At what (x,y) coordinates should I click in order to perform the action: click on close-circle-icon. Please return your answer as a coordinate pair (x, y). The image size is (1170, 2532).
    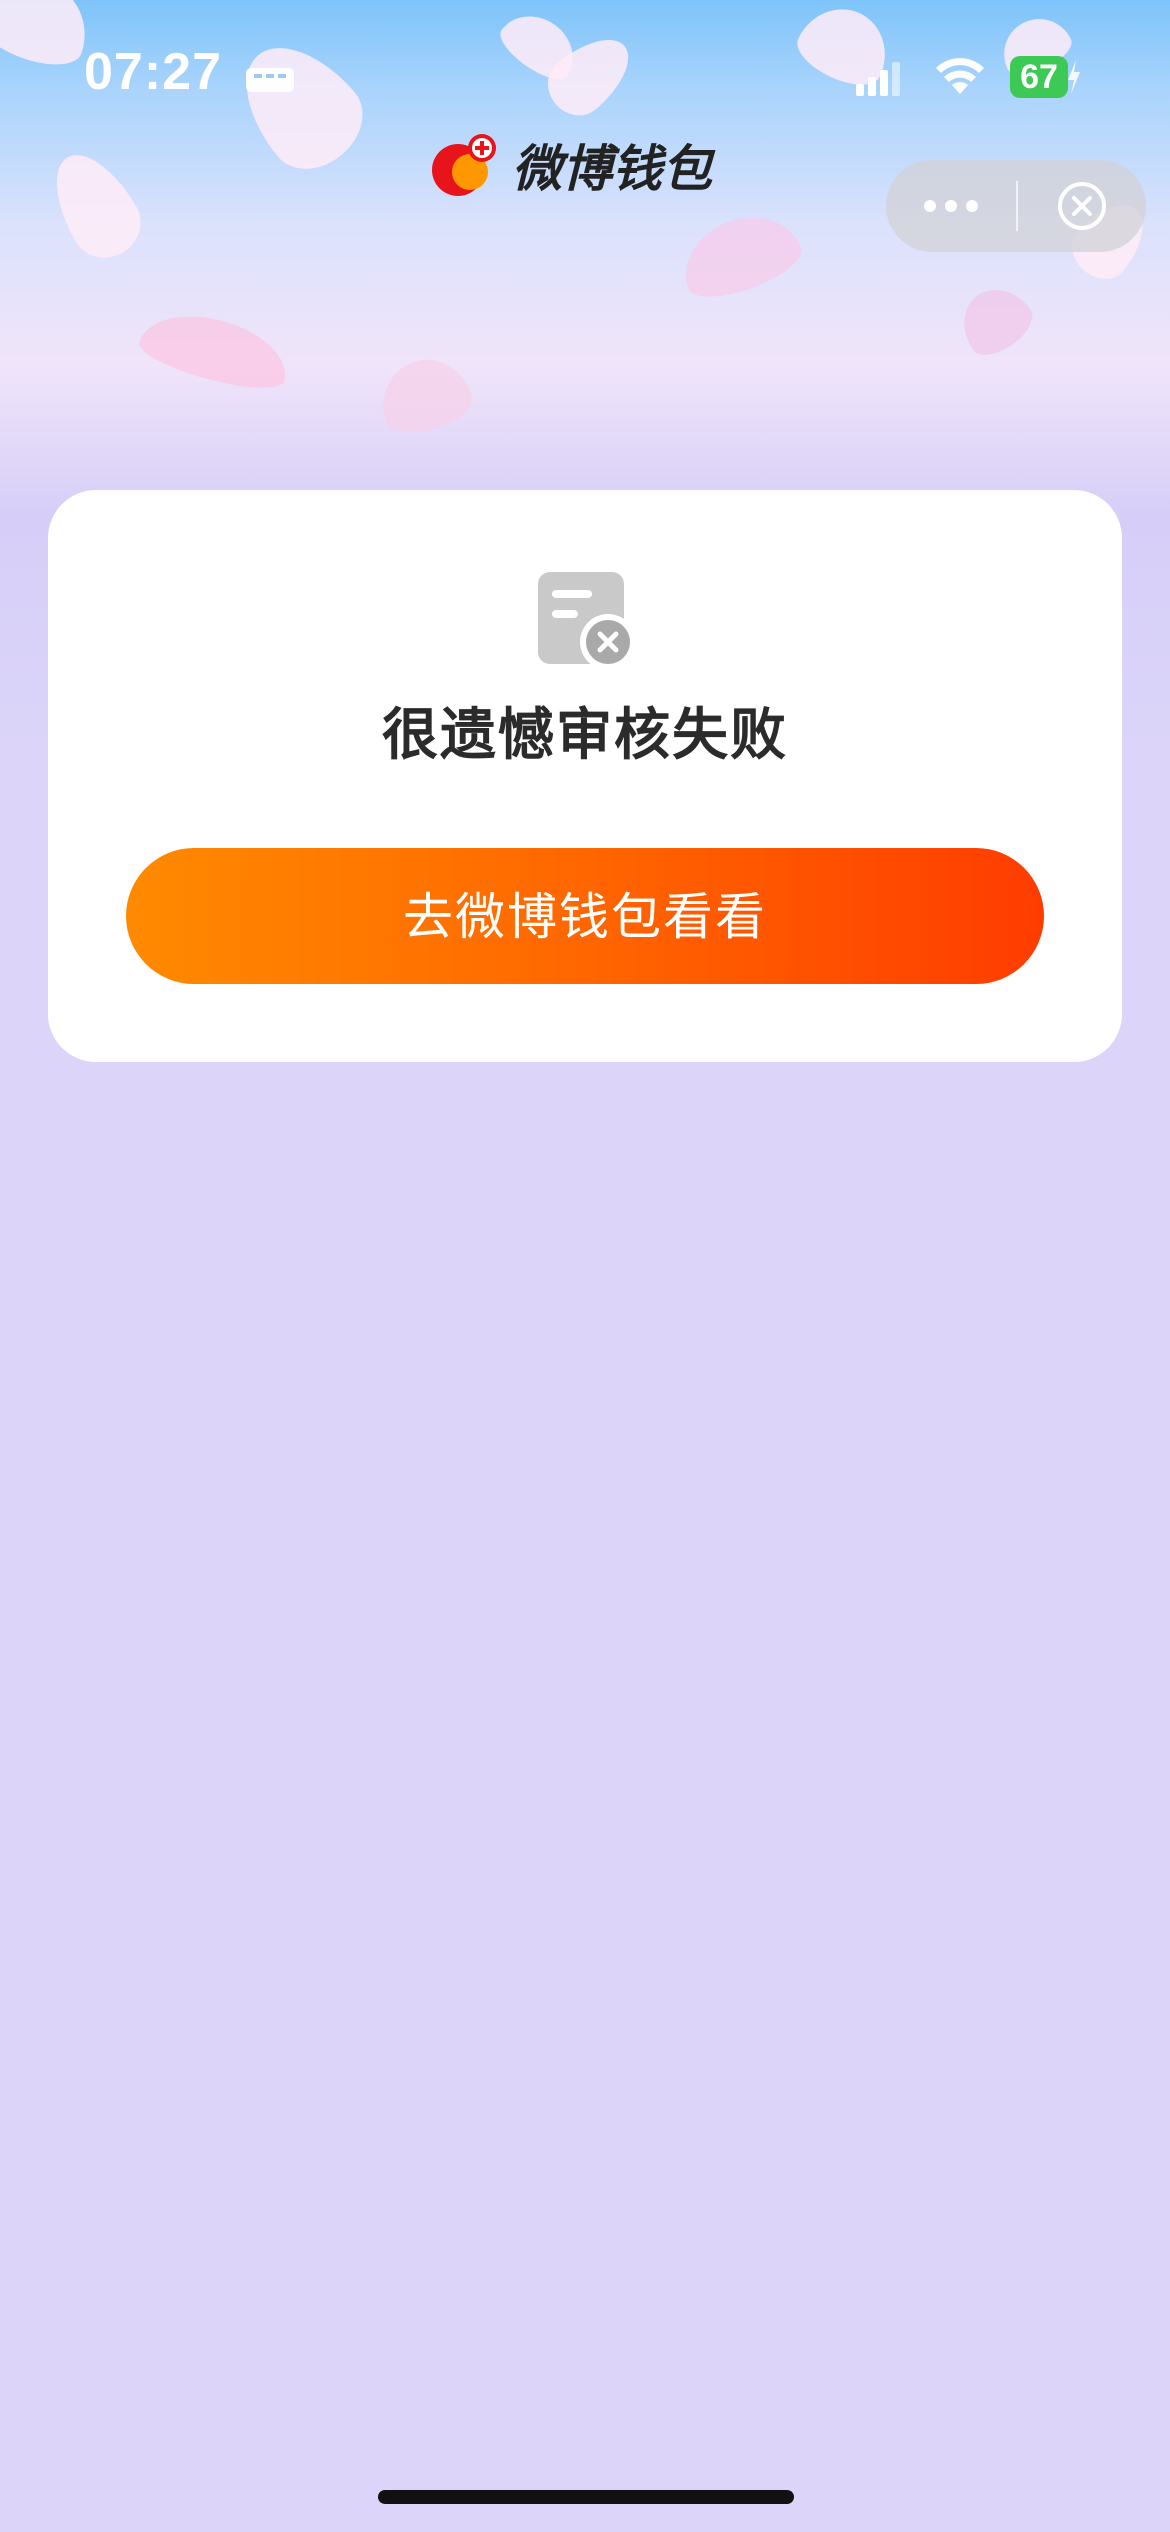
    Looking at the image, I should click on (1082, 206).